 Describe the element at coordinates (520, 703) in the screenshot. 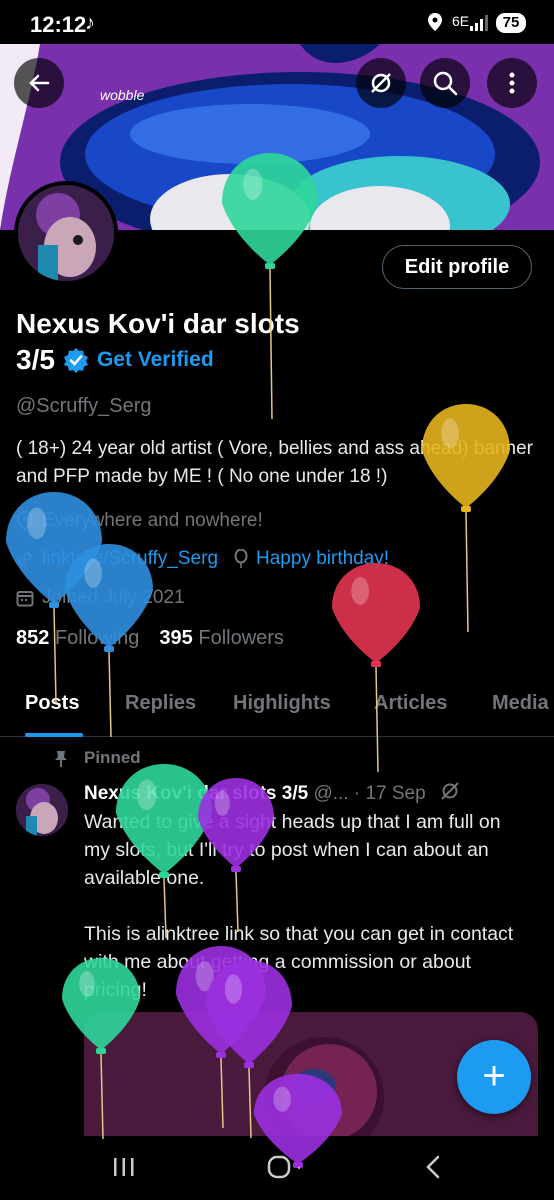

I see `tab-media: Media` at that location.